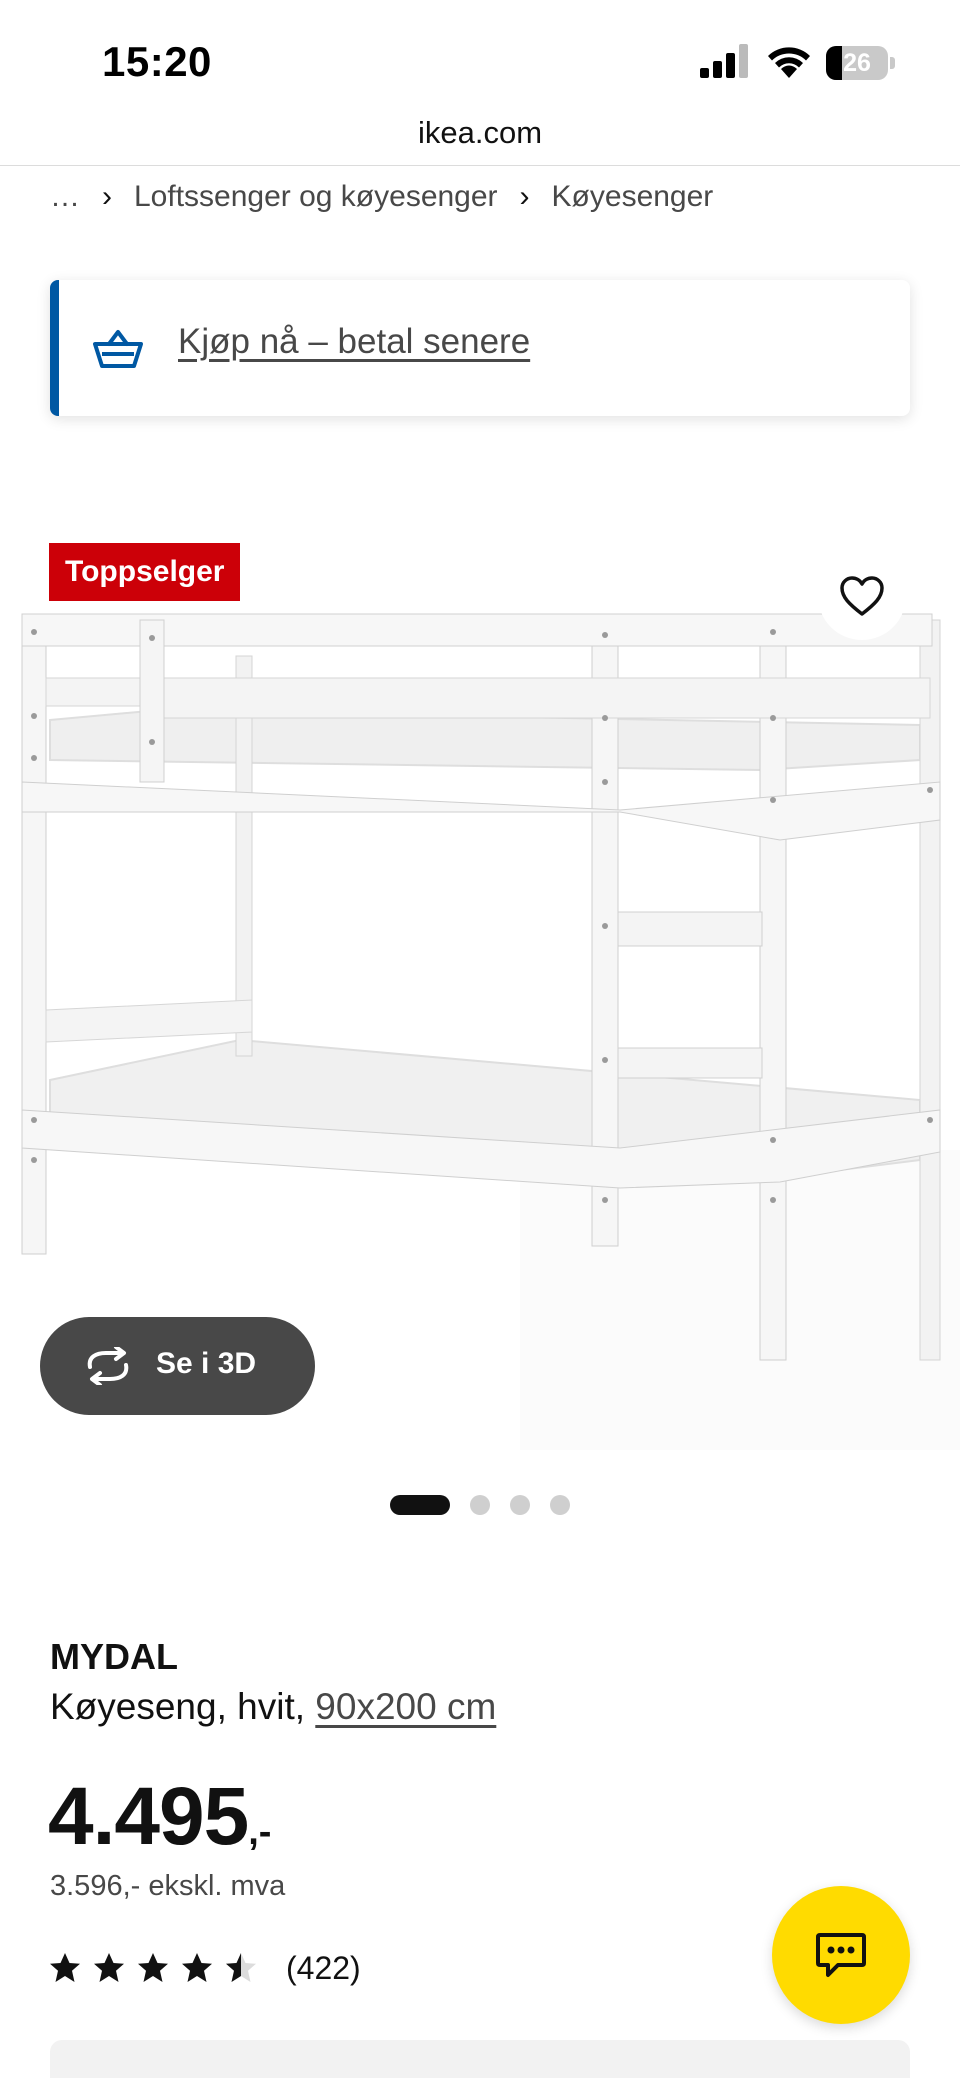 The image size is (960, 2078). What do you see at coordinates (420, 1505) in the screenshot?
I see `carousel-dot-active` at bounding box center [420, 1505].